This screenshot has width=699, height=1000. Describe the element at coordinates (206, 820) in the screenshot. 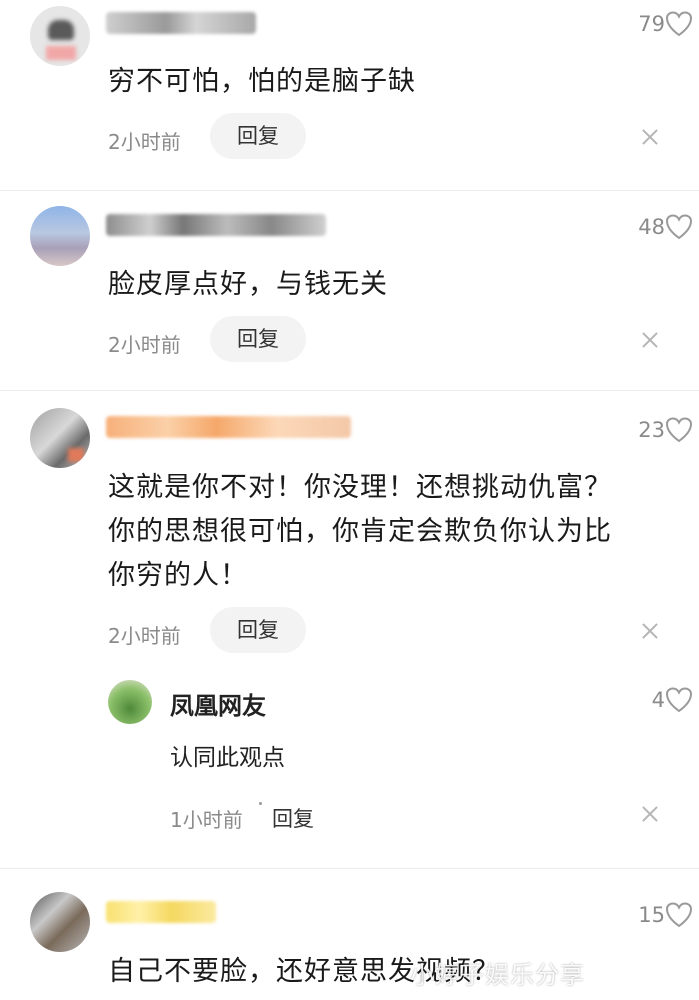

I see `sub-reply-time: 1小时前` at that location.